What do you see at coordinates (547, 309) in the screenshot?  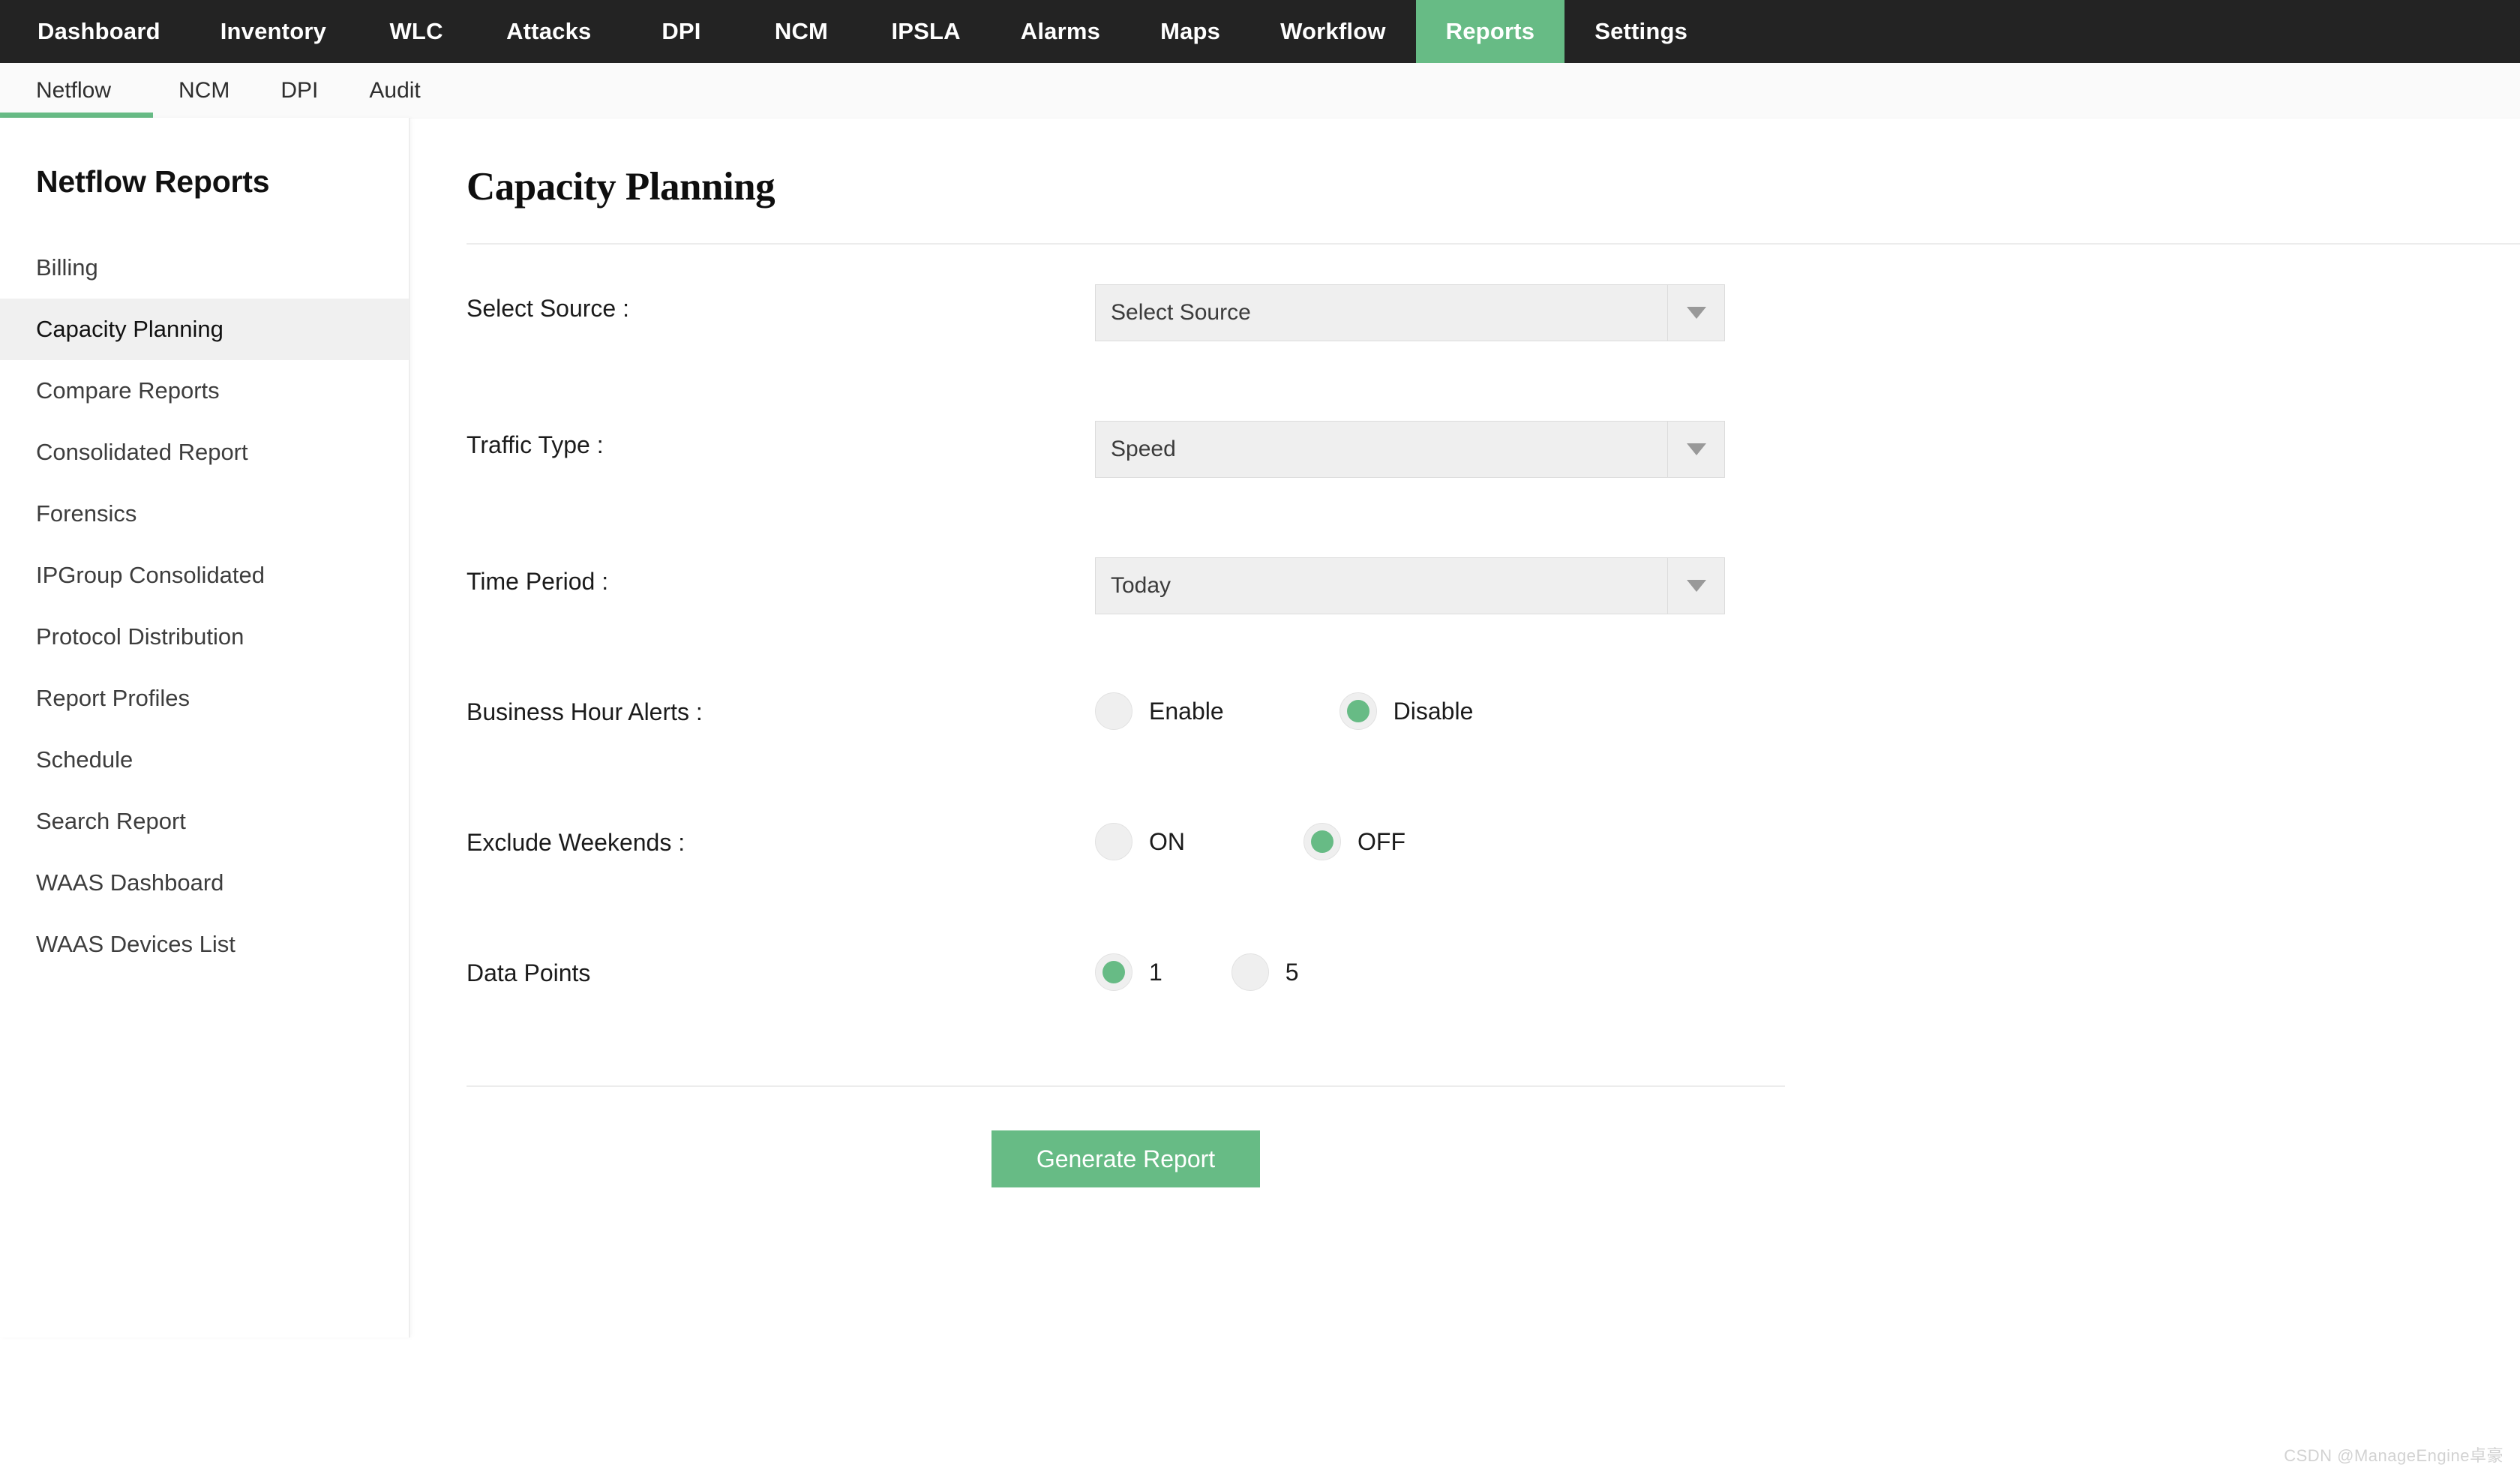 I see `select-source-label: Select Source :` at bounding box center [547, 309].